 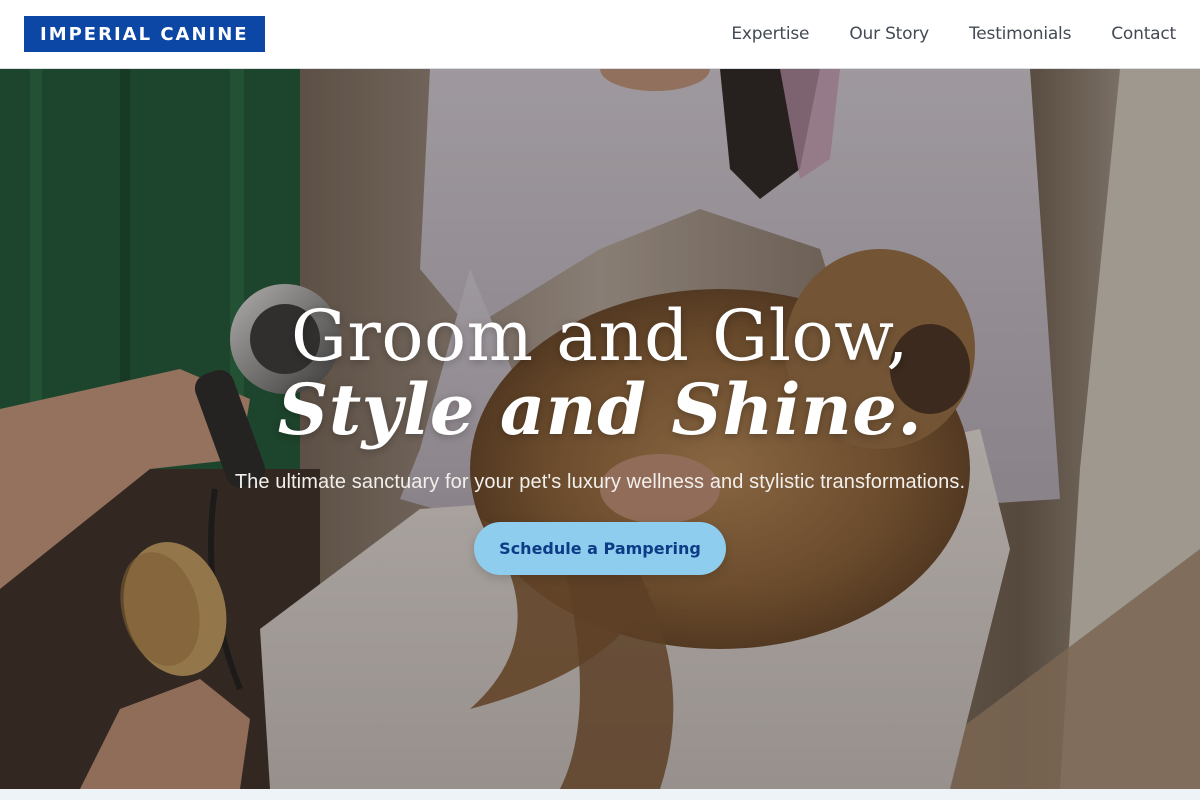 I want to click on hero-title-line1: Groom and Glow,, so click(x=600, y=336).